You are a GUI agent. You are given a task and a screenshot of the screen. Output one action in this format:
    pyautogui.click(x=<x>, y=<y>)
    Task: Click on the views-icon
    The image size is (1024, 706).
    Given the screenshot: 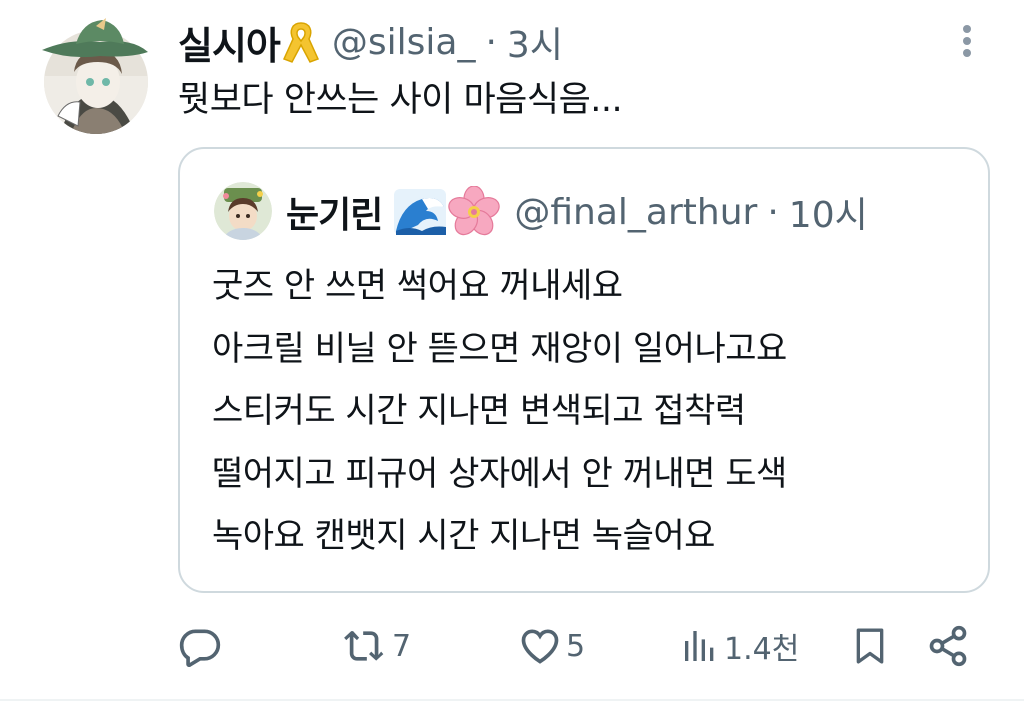 What is the action you would take?
    pyautogui.click(x=700, y=646)
    